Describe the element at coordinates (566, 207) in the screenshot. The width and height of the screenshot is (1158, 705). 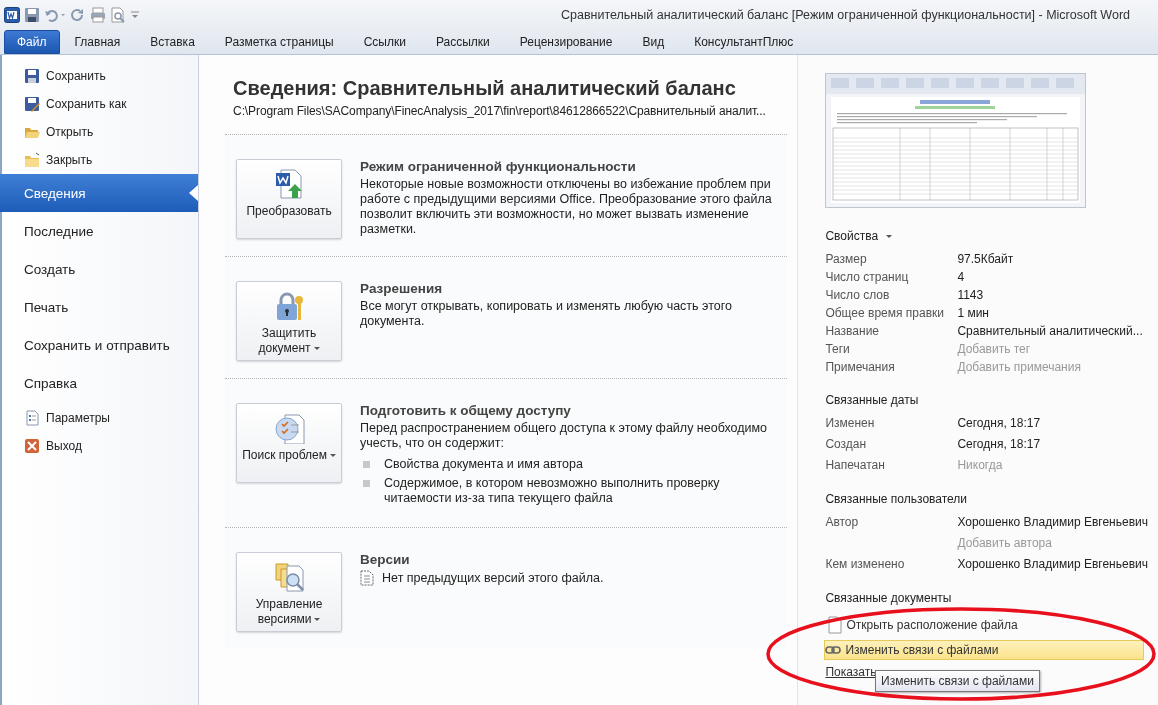
I see `section-text: Некоторые новые возможности отключены во избежание проблем при работе с предыдущими версиями Office. Преобразование этого файла позволит включить эти возможности, но может вызвать изменение разметки.` at that location.